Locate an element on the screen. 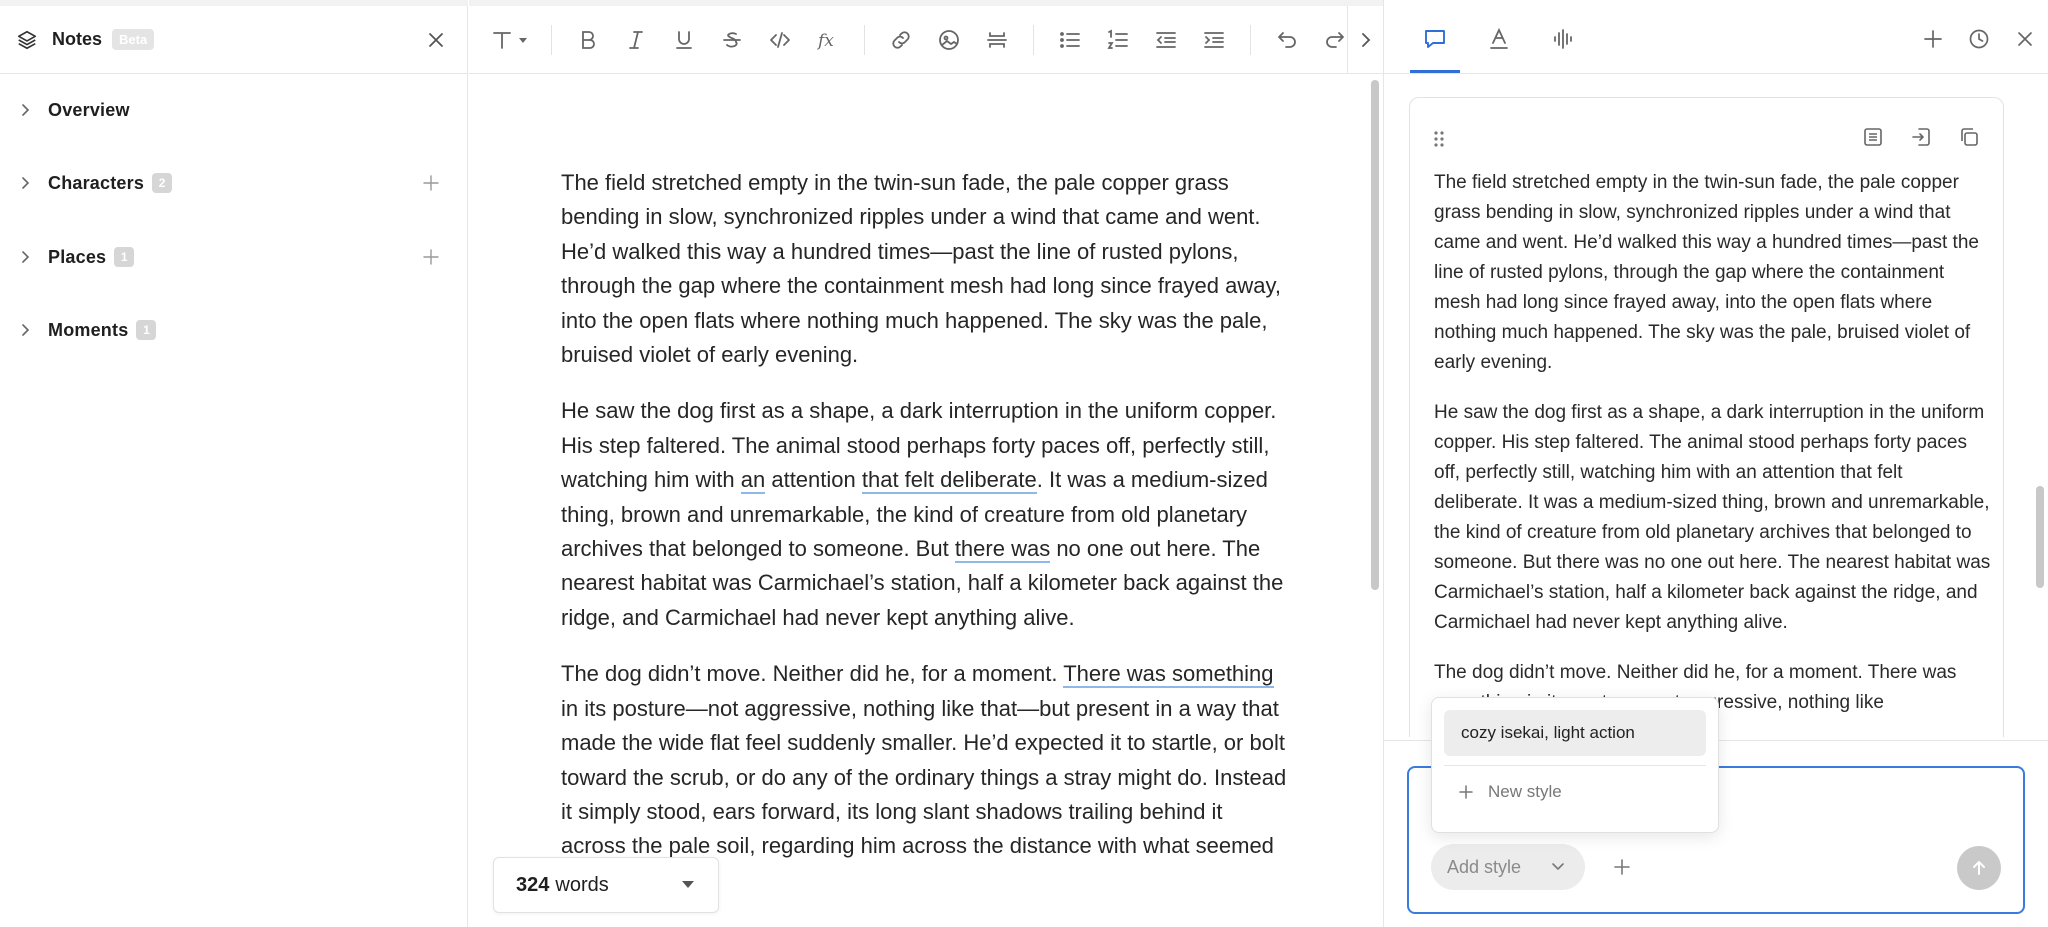  count-badge: 2 is located at coordinates (162, 183).